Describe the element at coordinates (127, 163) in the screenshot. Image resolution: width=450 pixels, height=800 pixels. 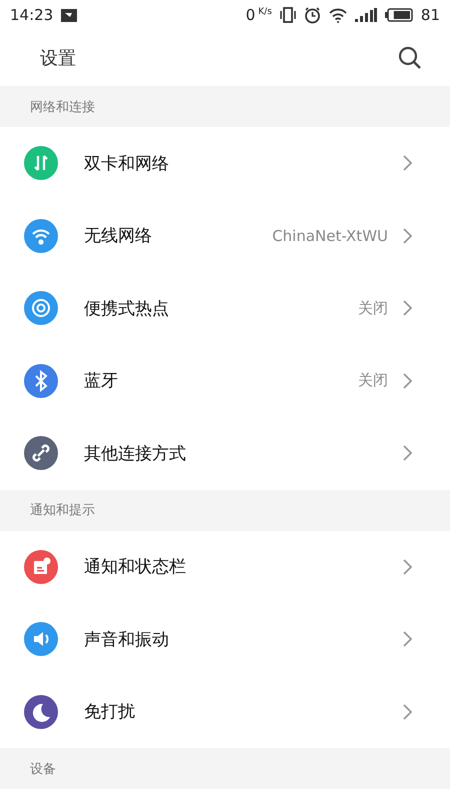
I see `item-label: 双卡和网络` at that location.